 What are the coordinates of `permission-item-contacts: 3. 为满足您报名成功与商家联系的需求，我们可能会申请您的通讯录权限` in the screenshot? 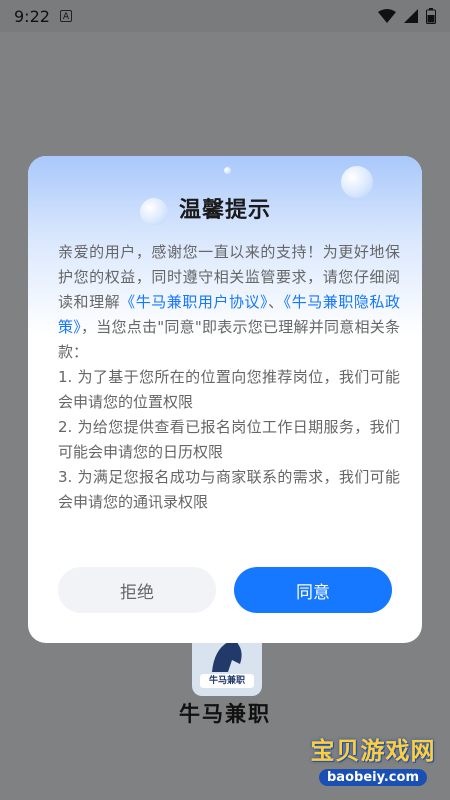 It's located at (229, 489).